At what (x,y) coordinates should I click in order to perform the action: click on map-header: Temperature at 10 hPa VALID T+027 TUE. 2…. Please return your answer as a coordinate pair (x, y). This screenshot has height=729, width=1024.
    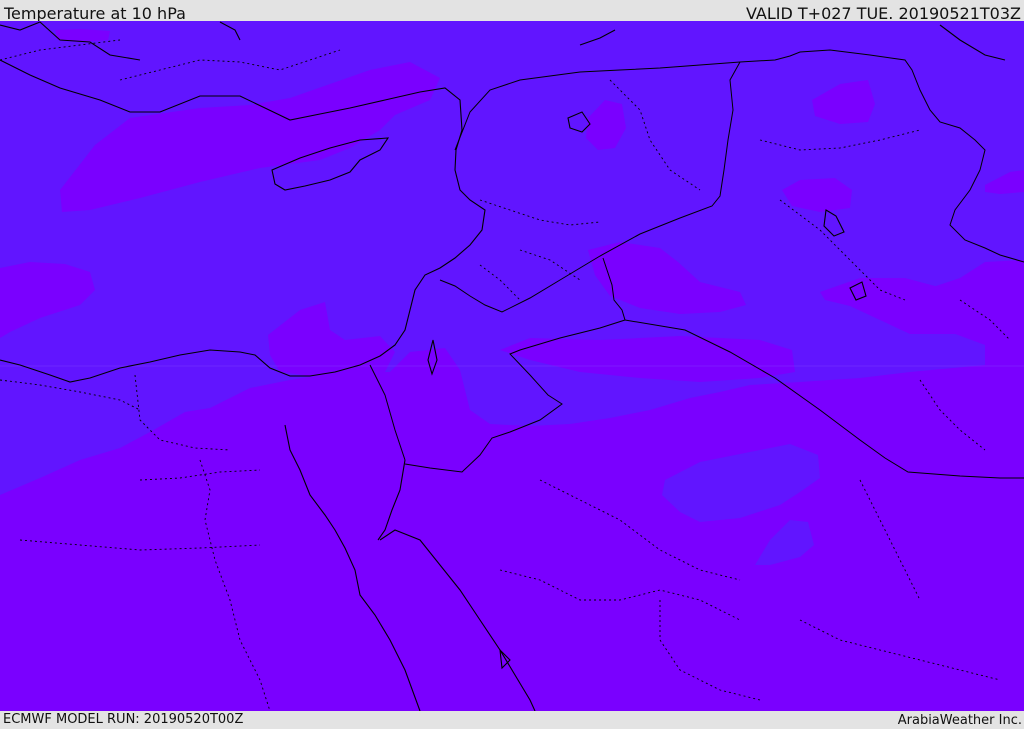
    Looking at the image, I should click on (512, 11).